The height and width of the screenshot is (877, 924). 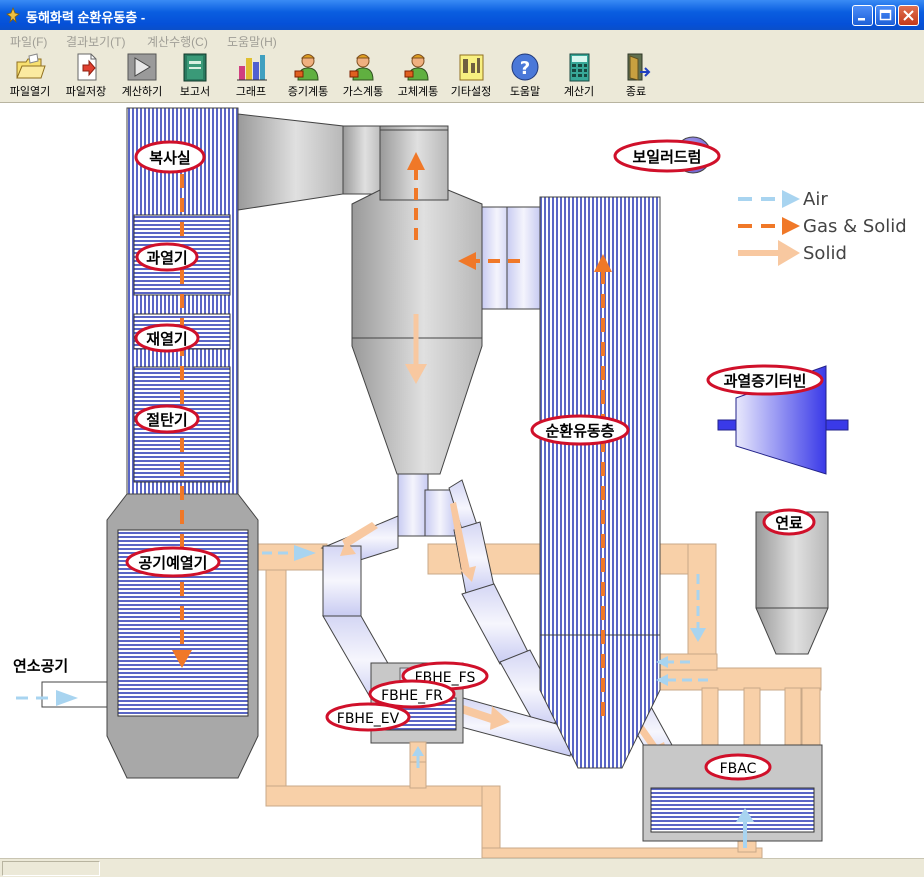 I want to click on menu-help: 도움말(H), so click(x=252, y=41).